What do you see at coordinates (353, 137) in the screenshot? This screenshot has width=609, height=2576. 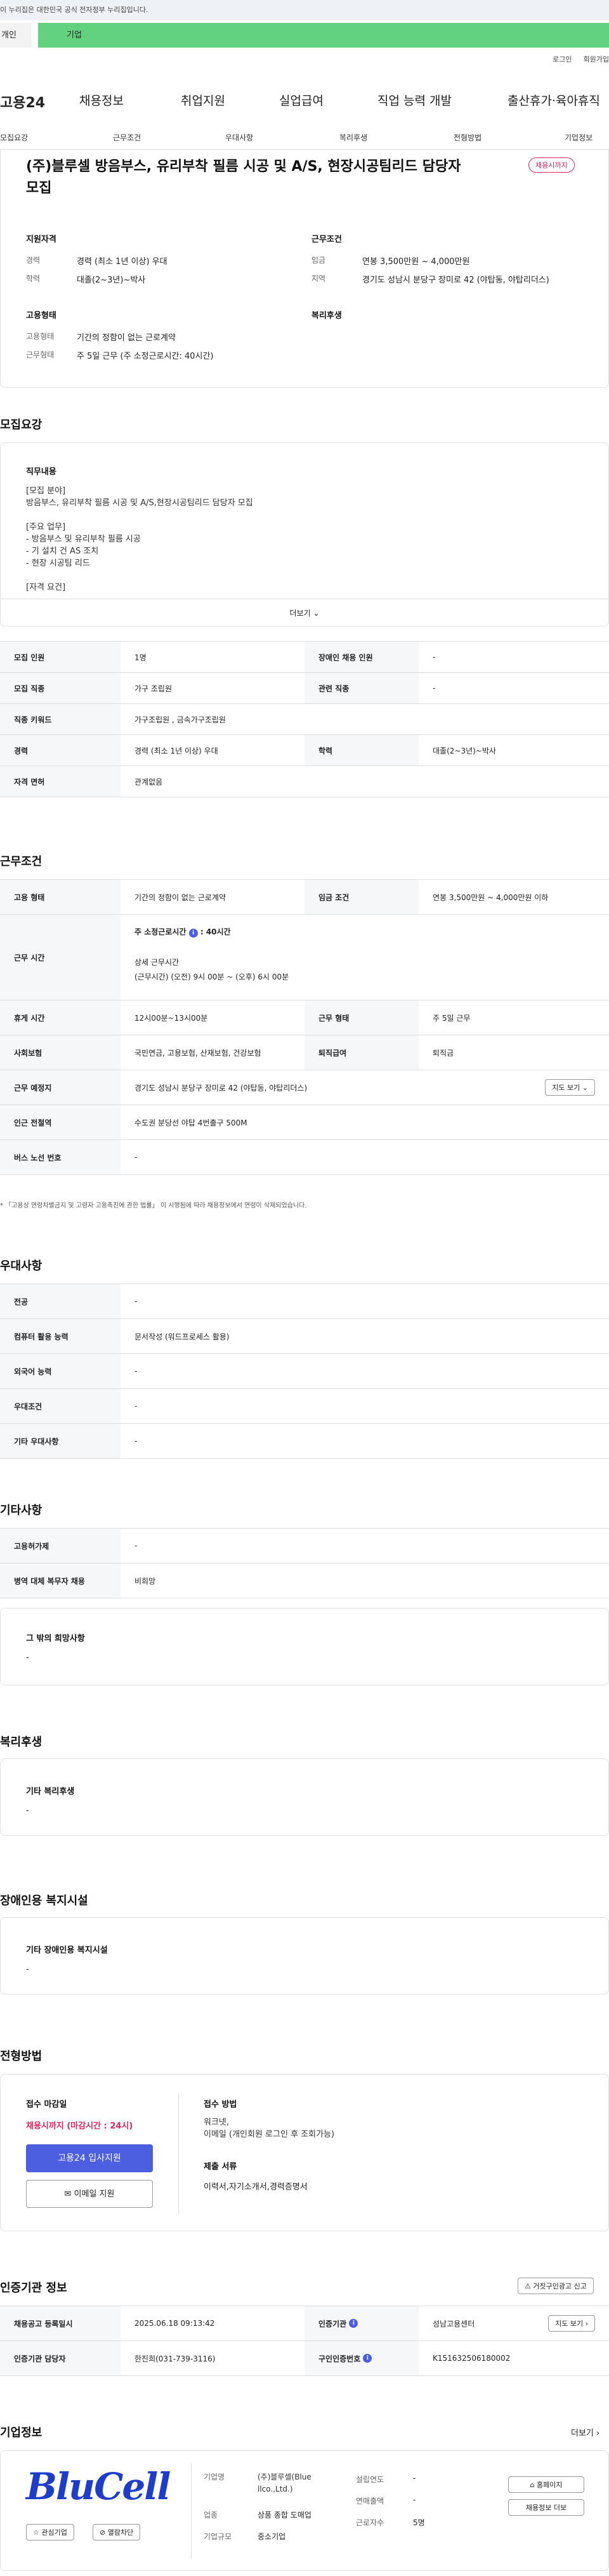 I see `subnav-welfare: 복리후생` at bounding box center [353, 137].